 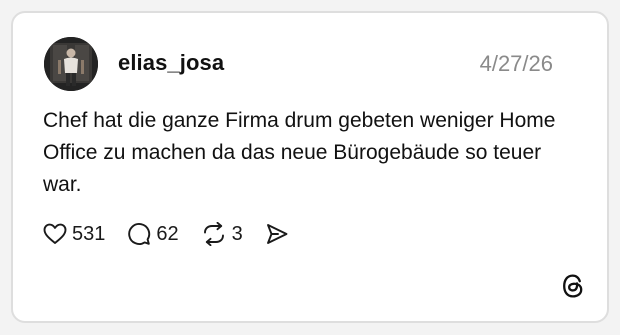 I want to click on repost-arrows-icon, so click(x=213, y=234).